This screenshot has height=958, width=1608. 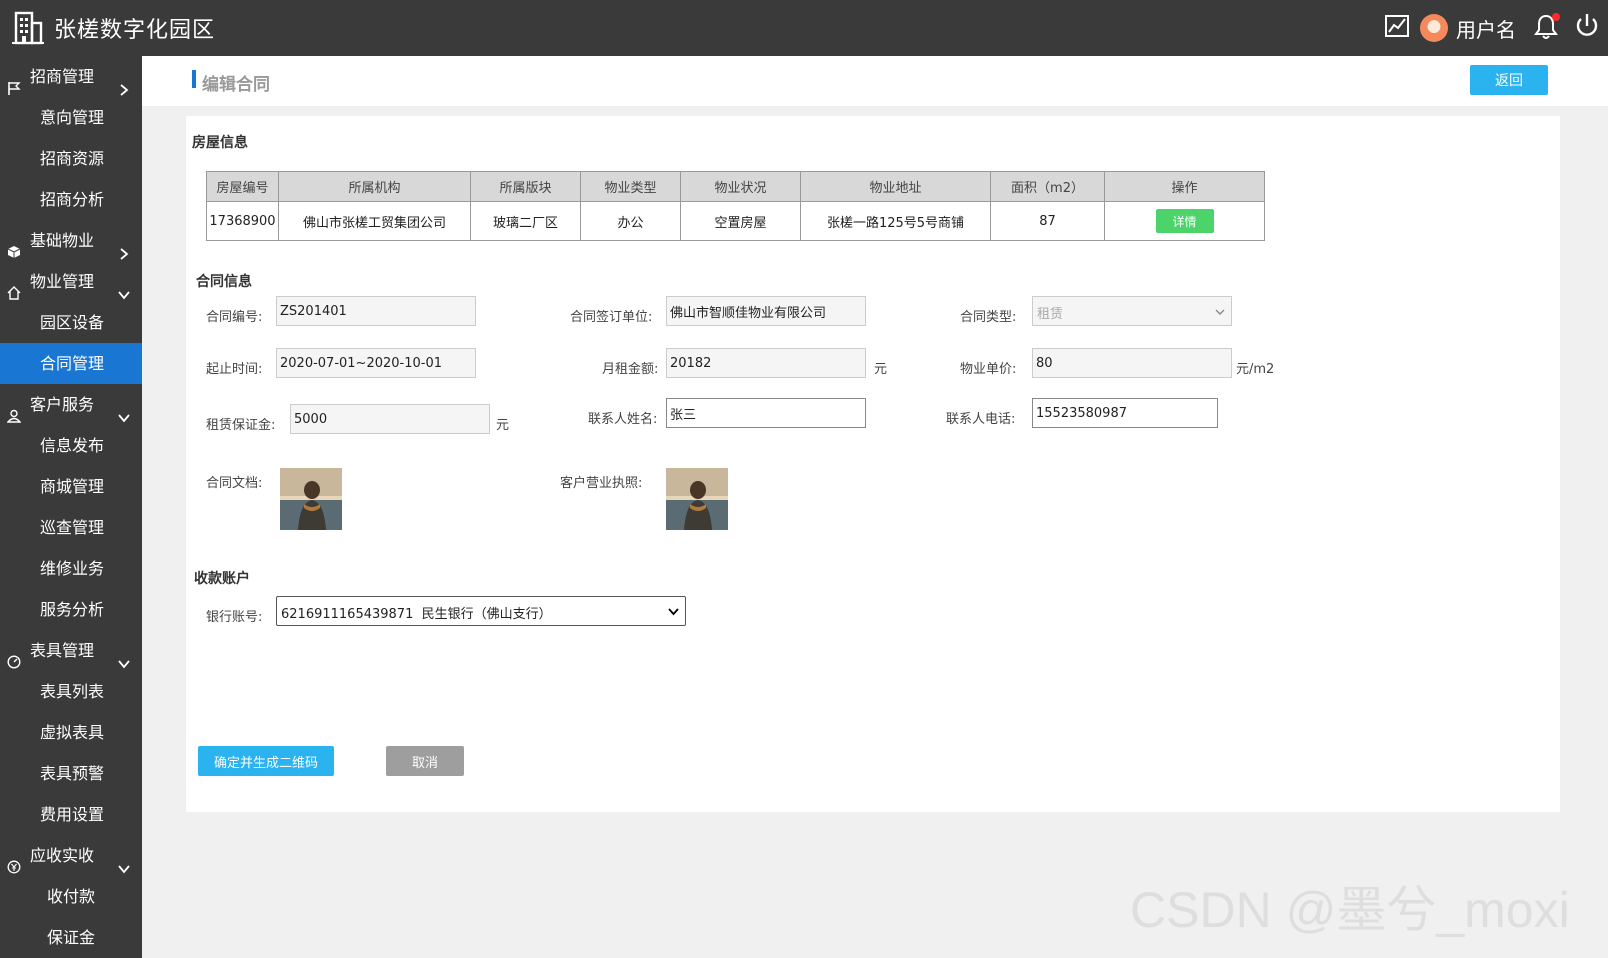 I want to click on home-icon, so click(x=14, y=287).